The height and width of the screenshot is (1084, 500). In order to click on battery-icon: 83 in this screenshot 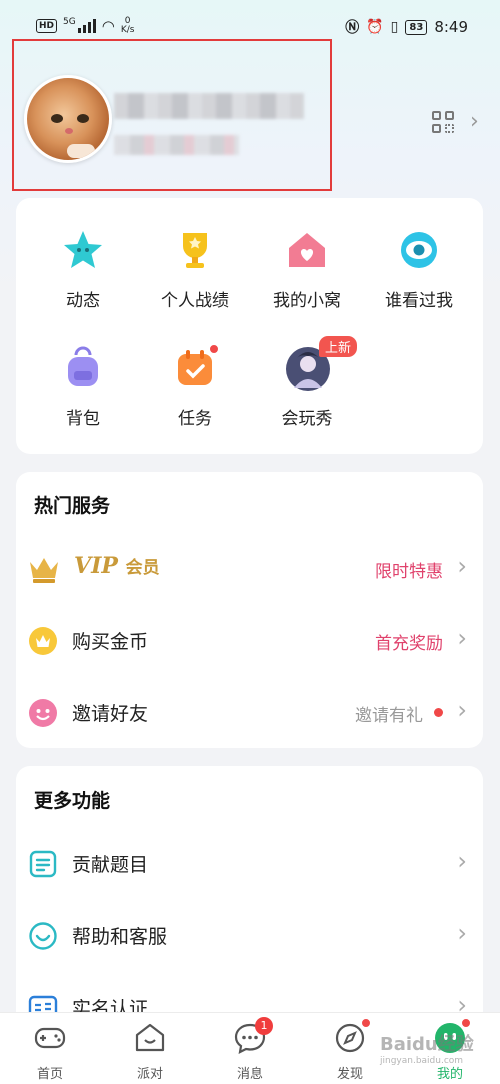, I will do `click(416, 27)`.